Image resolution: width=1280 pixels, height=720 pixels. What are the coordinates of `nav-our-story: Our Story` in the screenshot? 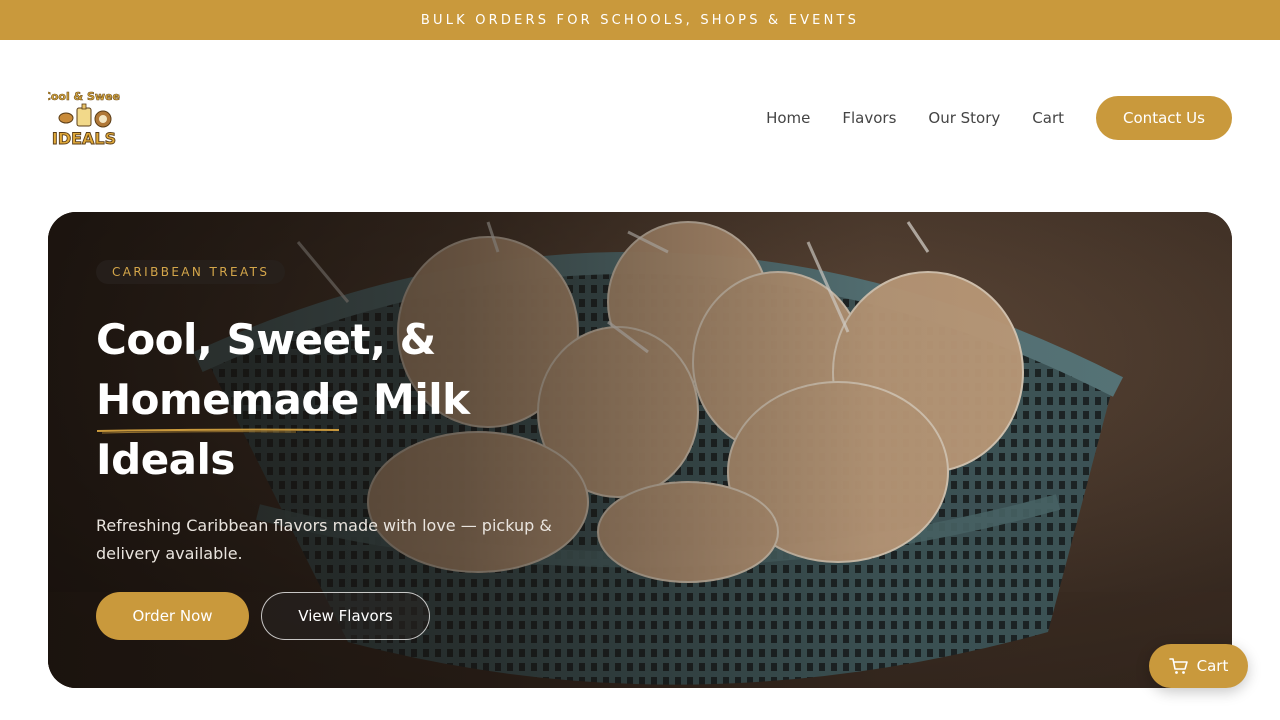 It's located at (964, 118).